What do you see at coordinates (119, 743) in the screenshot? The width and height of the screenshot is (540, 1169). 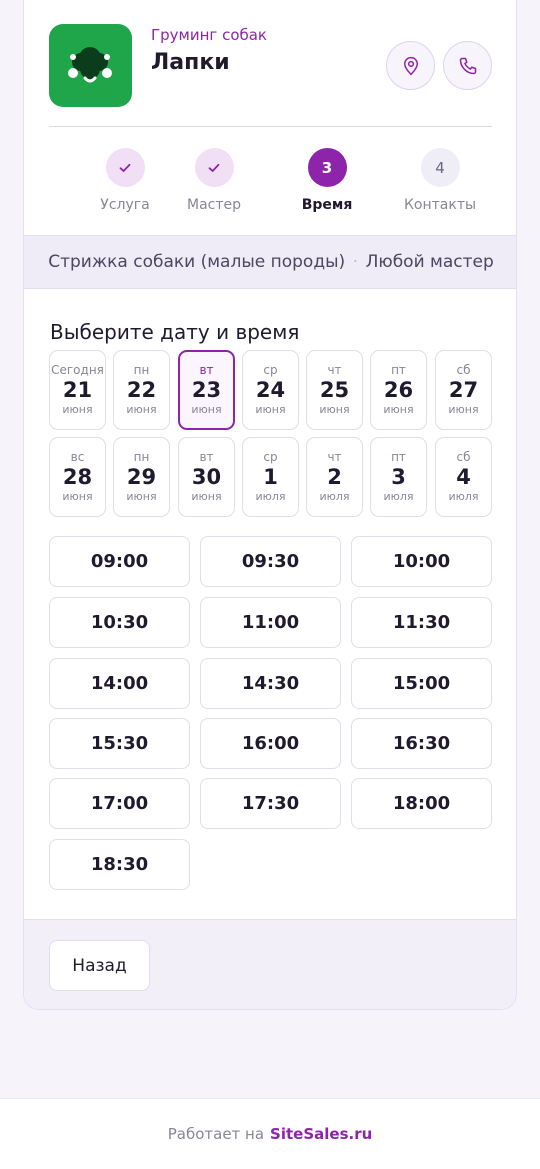 I see `time-slot-button: 15:30` at bounding box center [119, 743].